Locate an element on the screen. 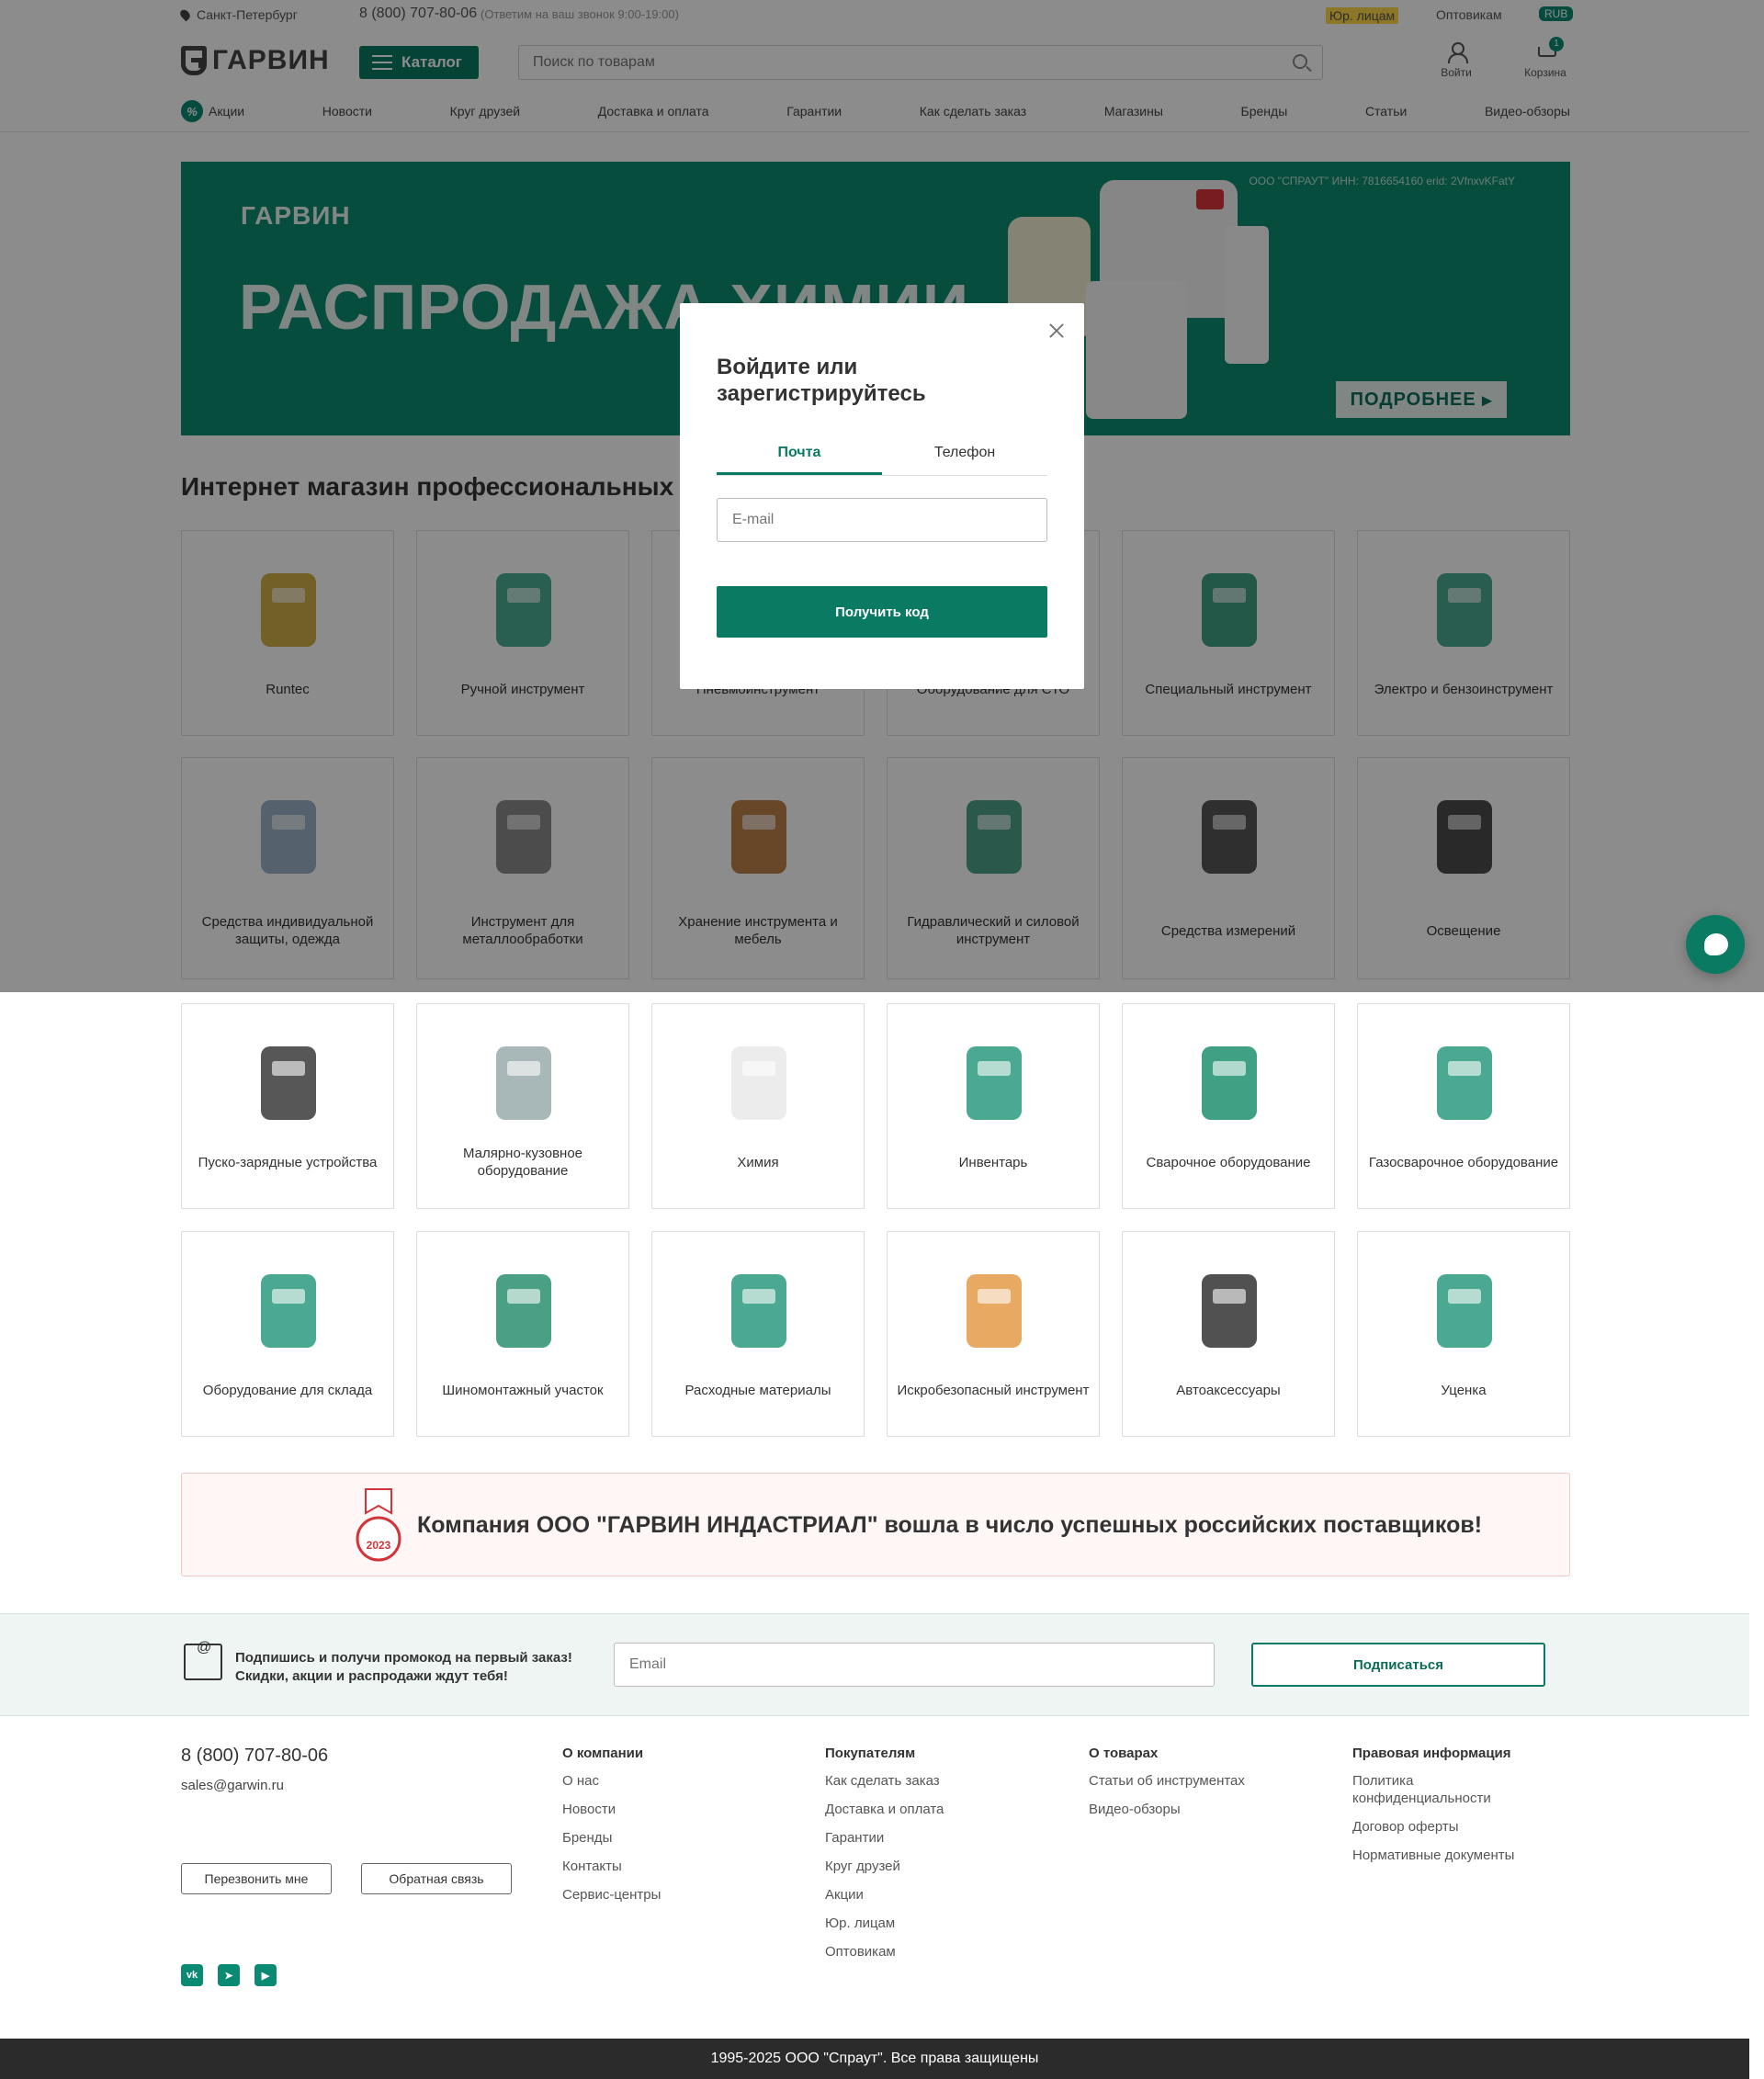 This screenshot has width=1764, height=2079. footer-phone: 8 (800) 707-80-06 is located at coordinates (254, 1756).